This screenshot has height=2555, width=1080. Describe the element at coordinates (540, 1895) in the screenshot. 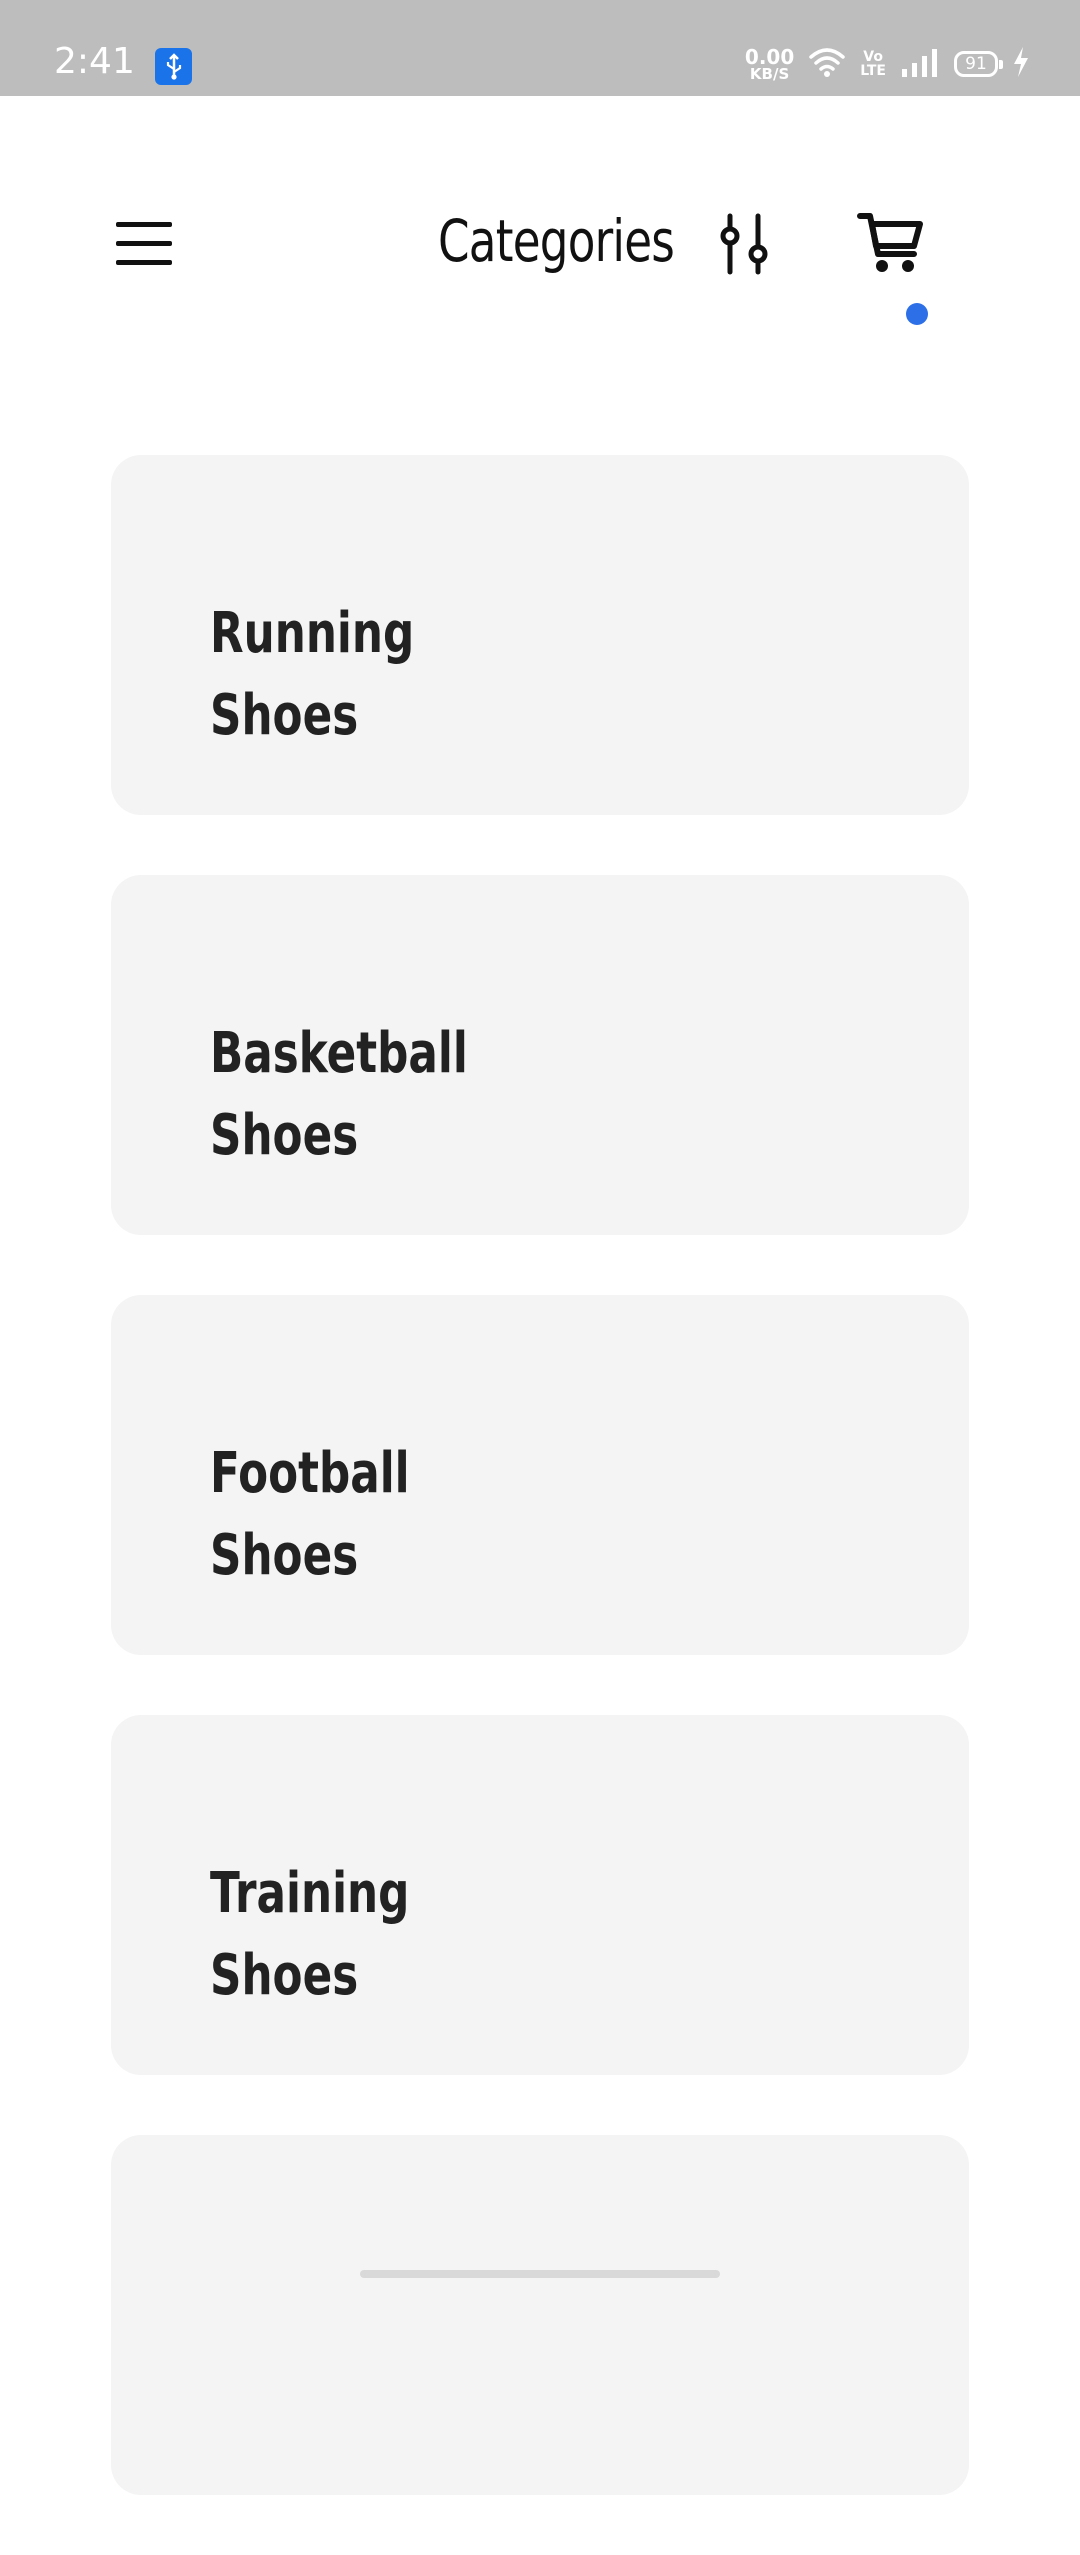

I see `category-card-training-shoes: Training Shoes` at that location.